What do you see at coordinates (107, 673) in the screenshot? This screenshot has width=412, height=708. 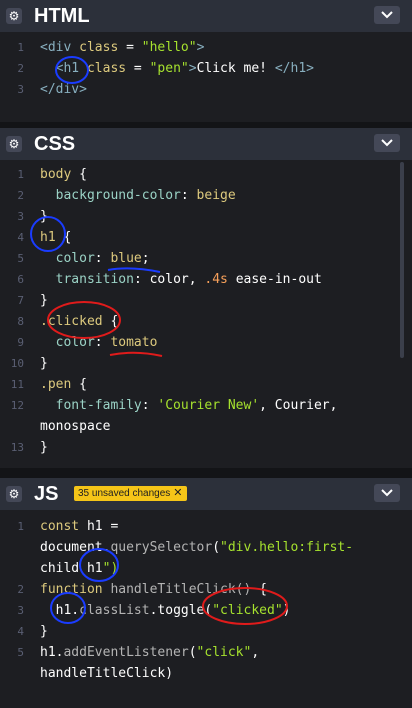 I see `code-line: handleTitleClick)` at bounding box center [107, 673].